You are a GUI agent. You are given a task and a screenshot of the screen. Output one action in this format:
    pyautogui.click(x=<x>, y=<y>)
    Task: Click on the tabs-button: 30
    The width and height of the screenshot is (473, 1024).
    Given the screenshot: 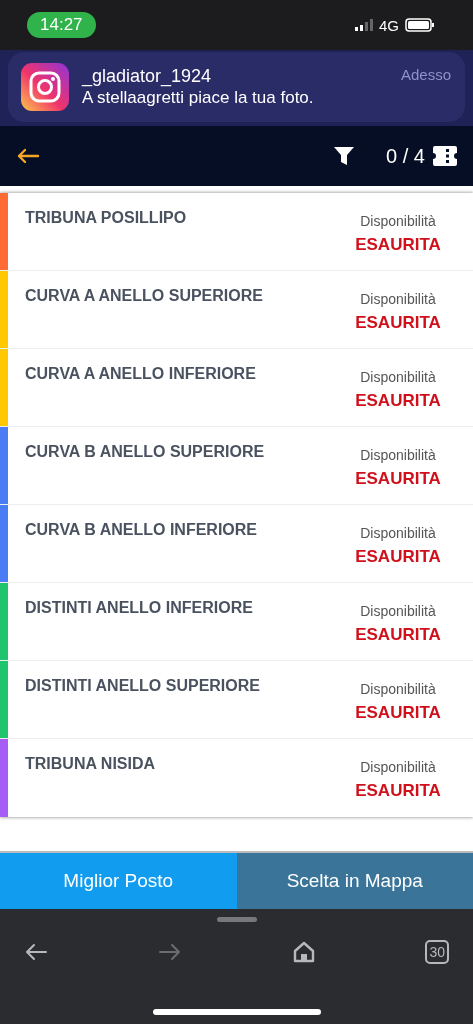 What is the action you would take?
    pyautogui.click(x=437, y=952)
    